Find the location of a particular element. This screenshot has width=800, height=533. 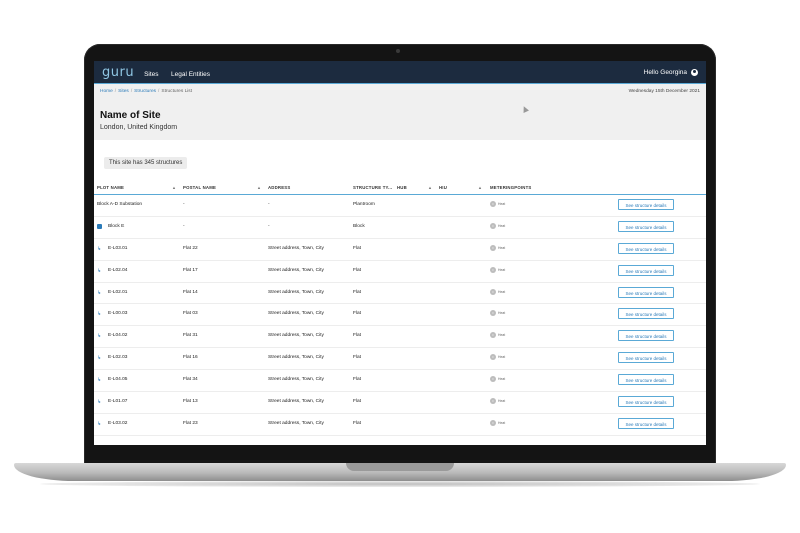

column-plot-name: PLOT NAME is located at coordinates (110, 187).